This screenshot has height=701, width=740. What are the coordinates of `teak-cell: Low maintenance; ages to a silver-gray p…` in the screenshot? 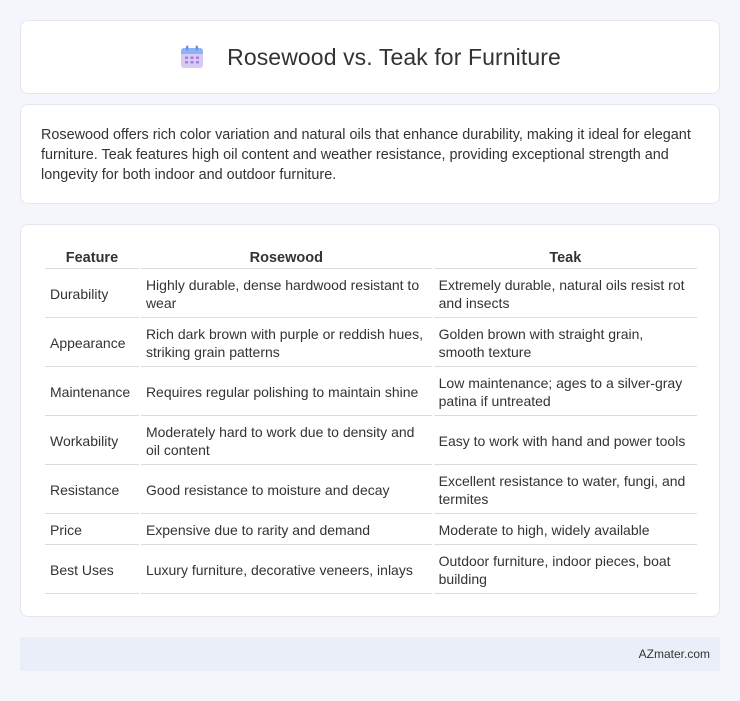 It's located at (565, 391).